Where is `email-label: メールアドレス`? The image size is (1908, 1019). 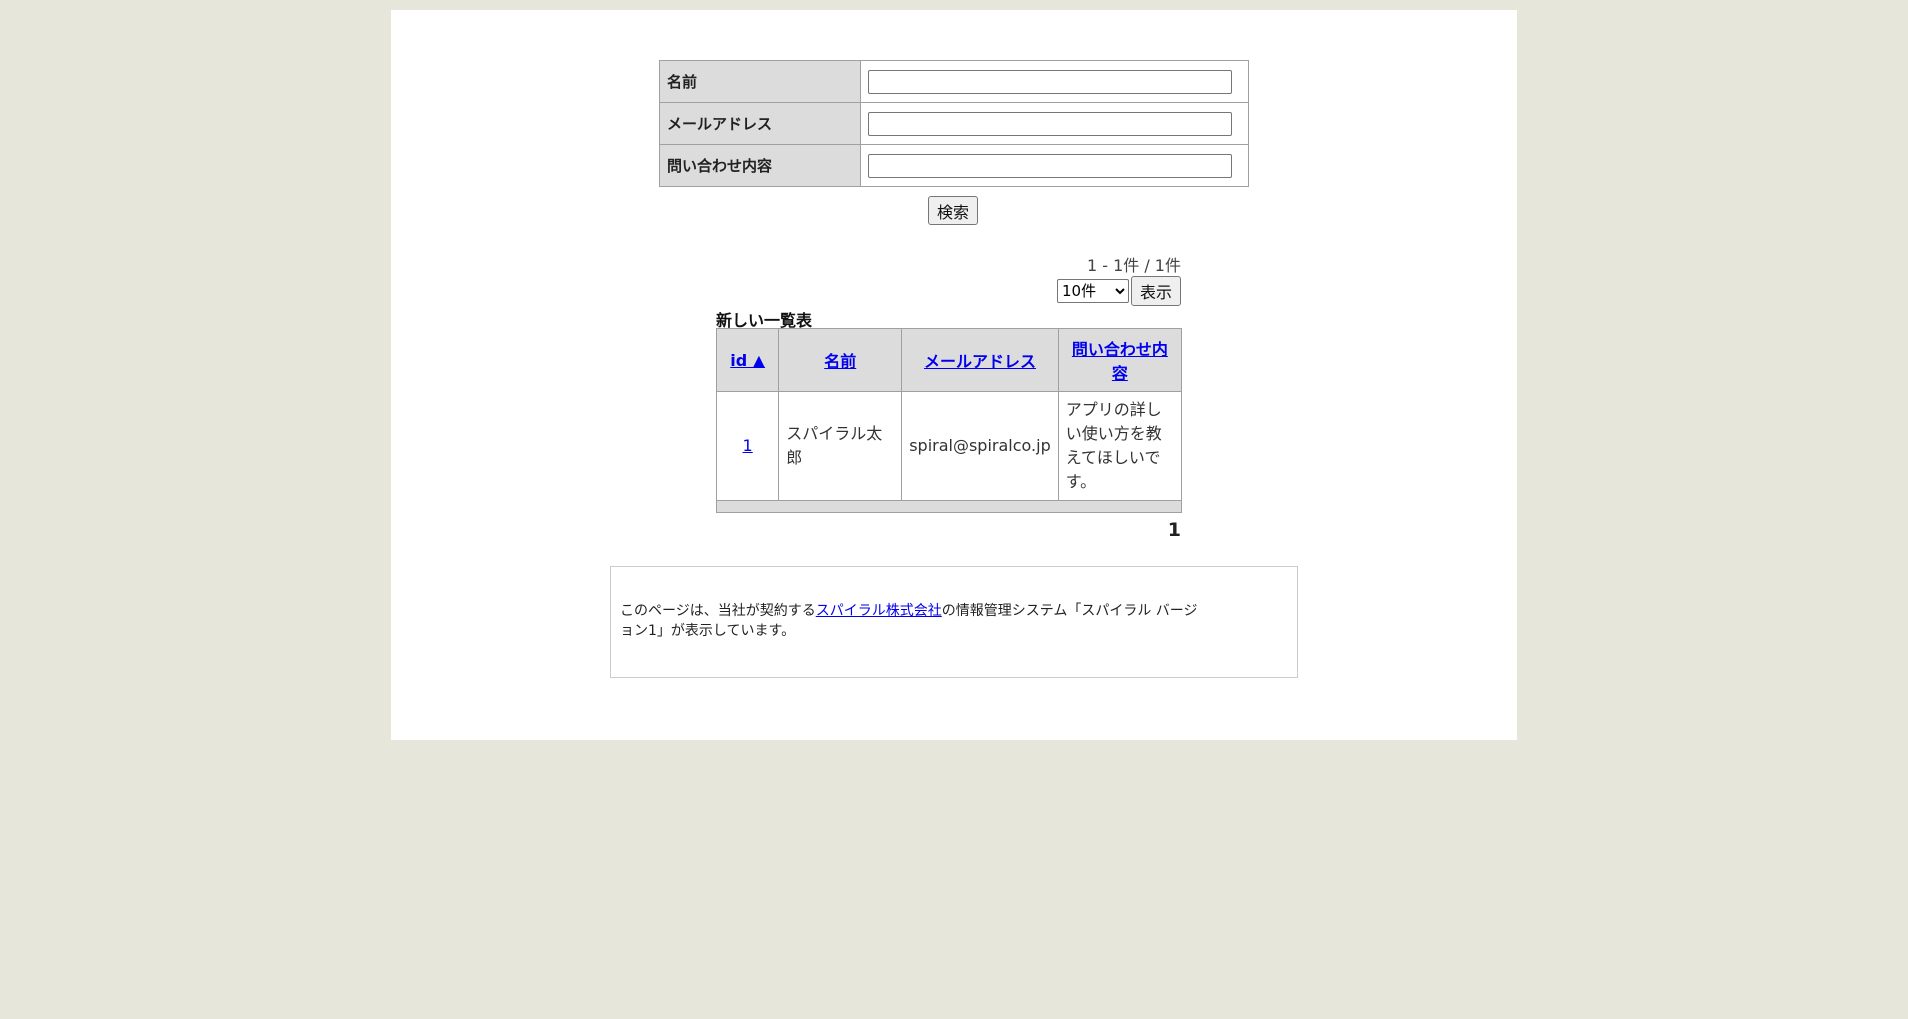
email-label: メールアドレス is located at coordinates (760, 123).